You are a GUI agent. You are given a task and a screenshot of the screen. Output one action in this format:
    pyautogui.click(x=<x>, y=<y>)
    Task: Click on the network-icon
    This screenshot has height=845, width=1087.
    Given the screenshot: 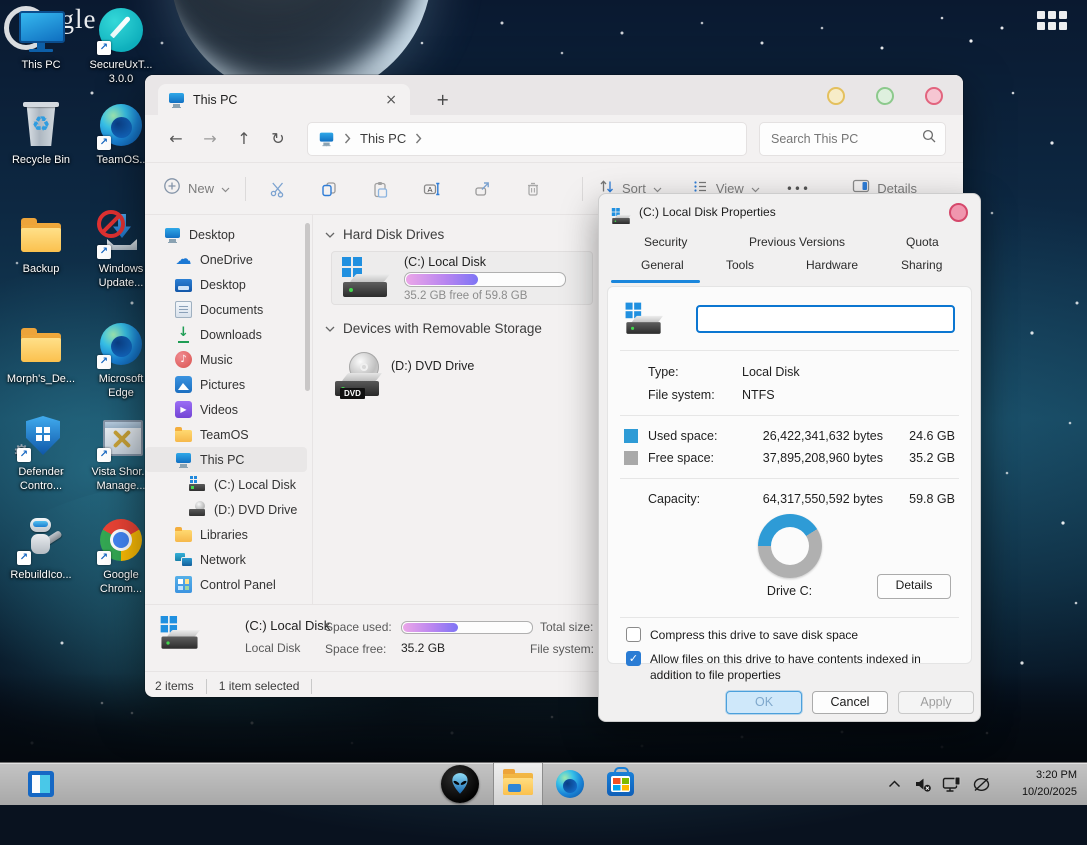 What is the action you would take?
    pyautogui.click(x=183, y=559)
    